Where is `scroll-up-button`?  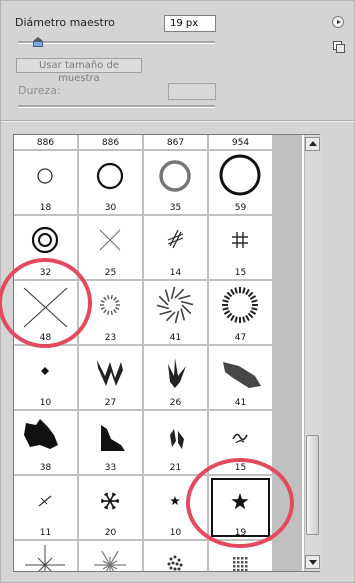 scroll-up-button is located at coordinates (312, 144).